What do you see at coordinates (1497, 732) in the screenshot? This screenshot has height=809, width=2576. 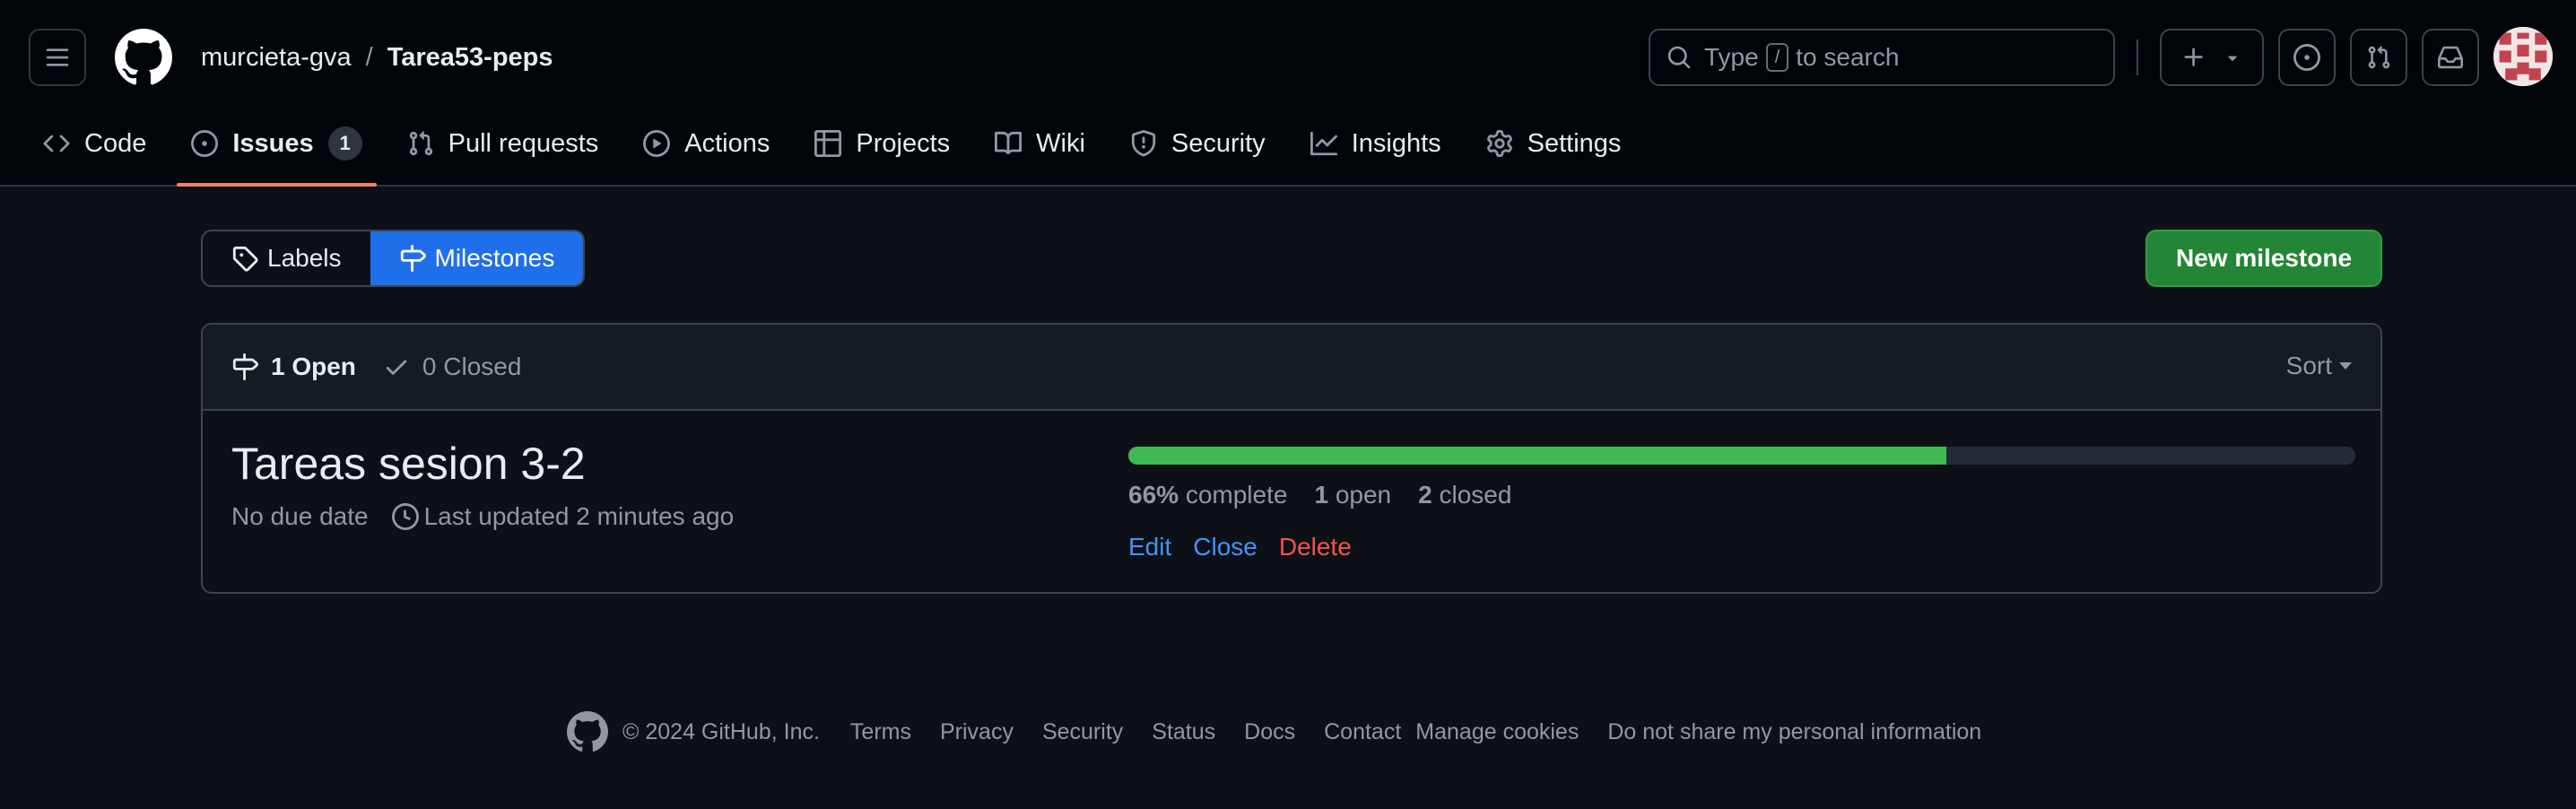 I see `footer-link-manage-cookies: Manage cookies` at bounding box center [1497, 732].